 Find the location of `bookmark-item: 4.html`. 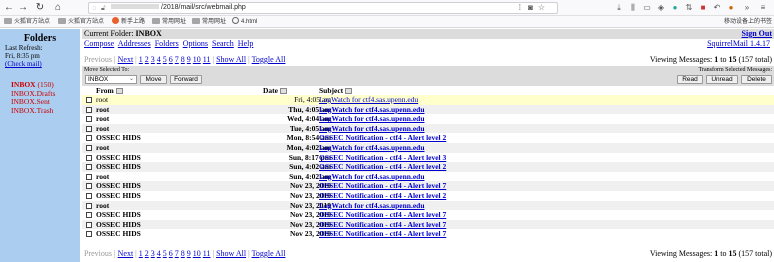

bookmark-item: 4.html is located at coordinates (244, 22).